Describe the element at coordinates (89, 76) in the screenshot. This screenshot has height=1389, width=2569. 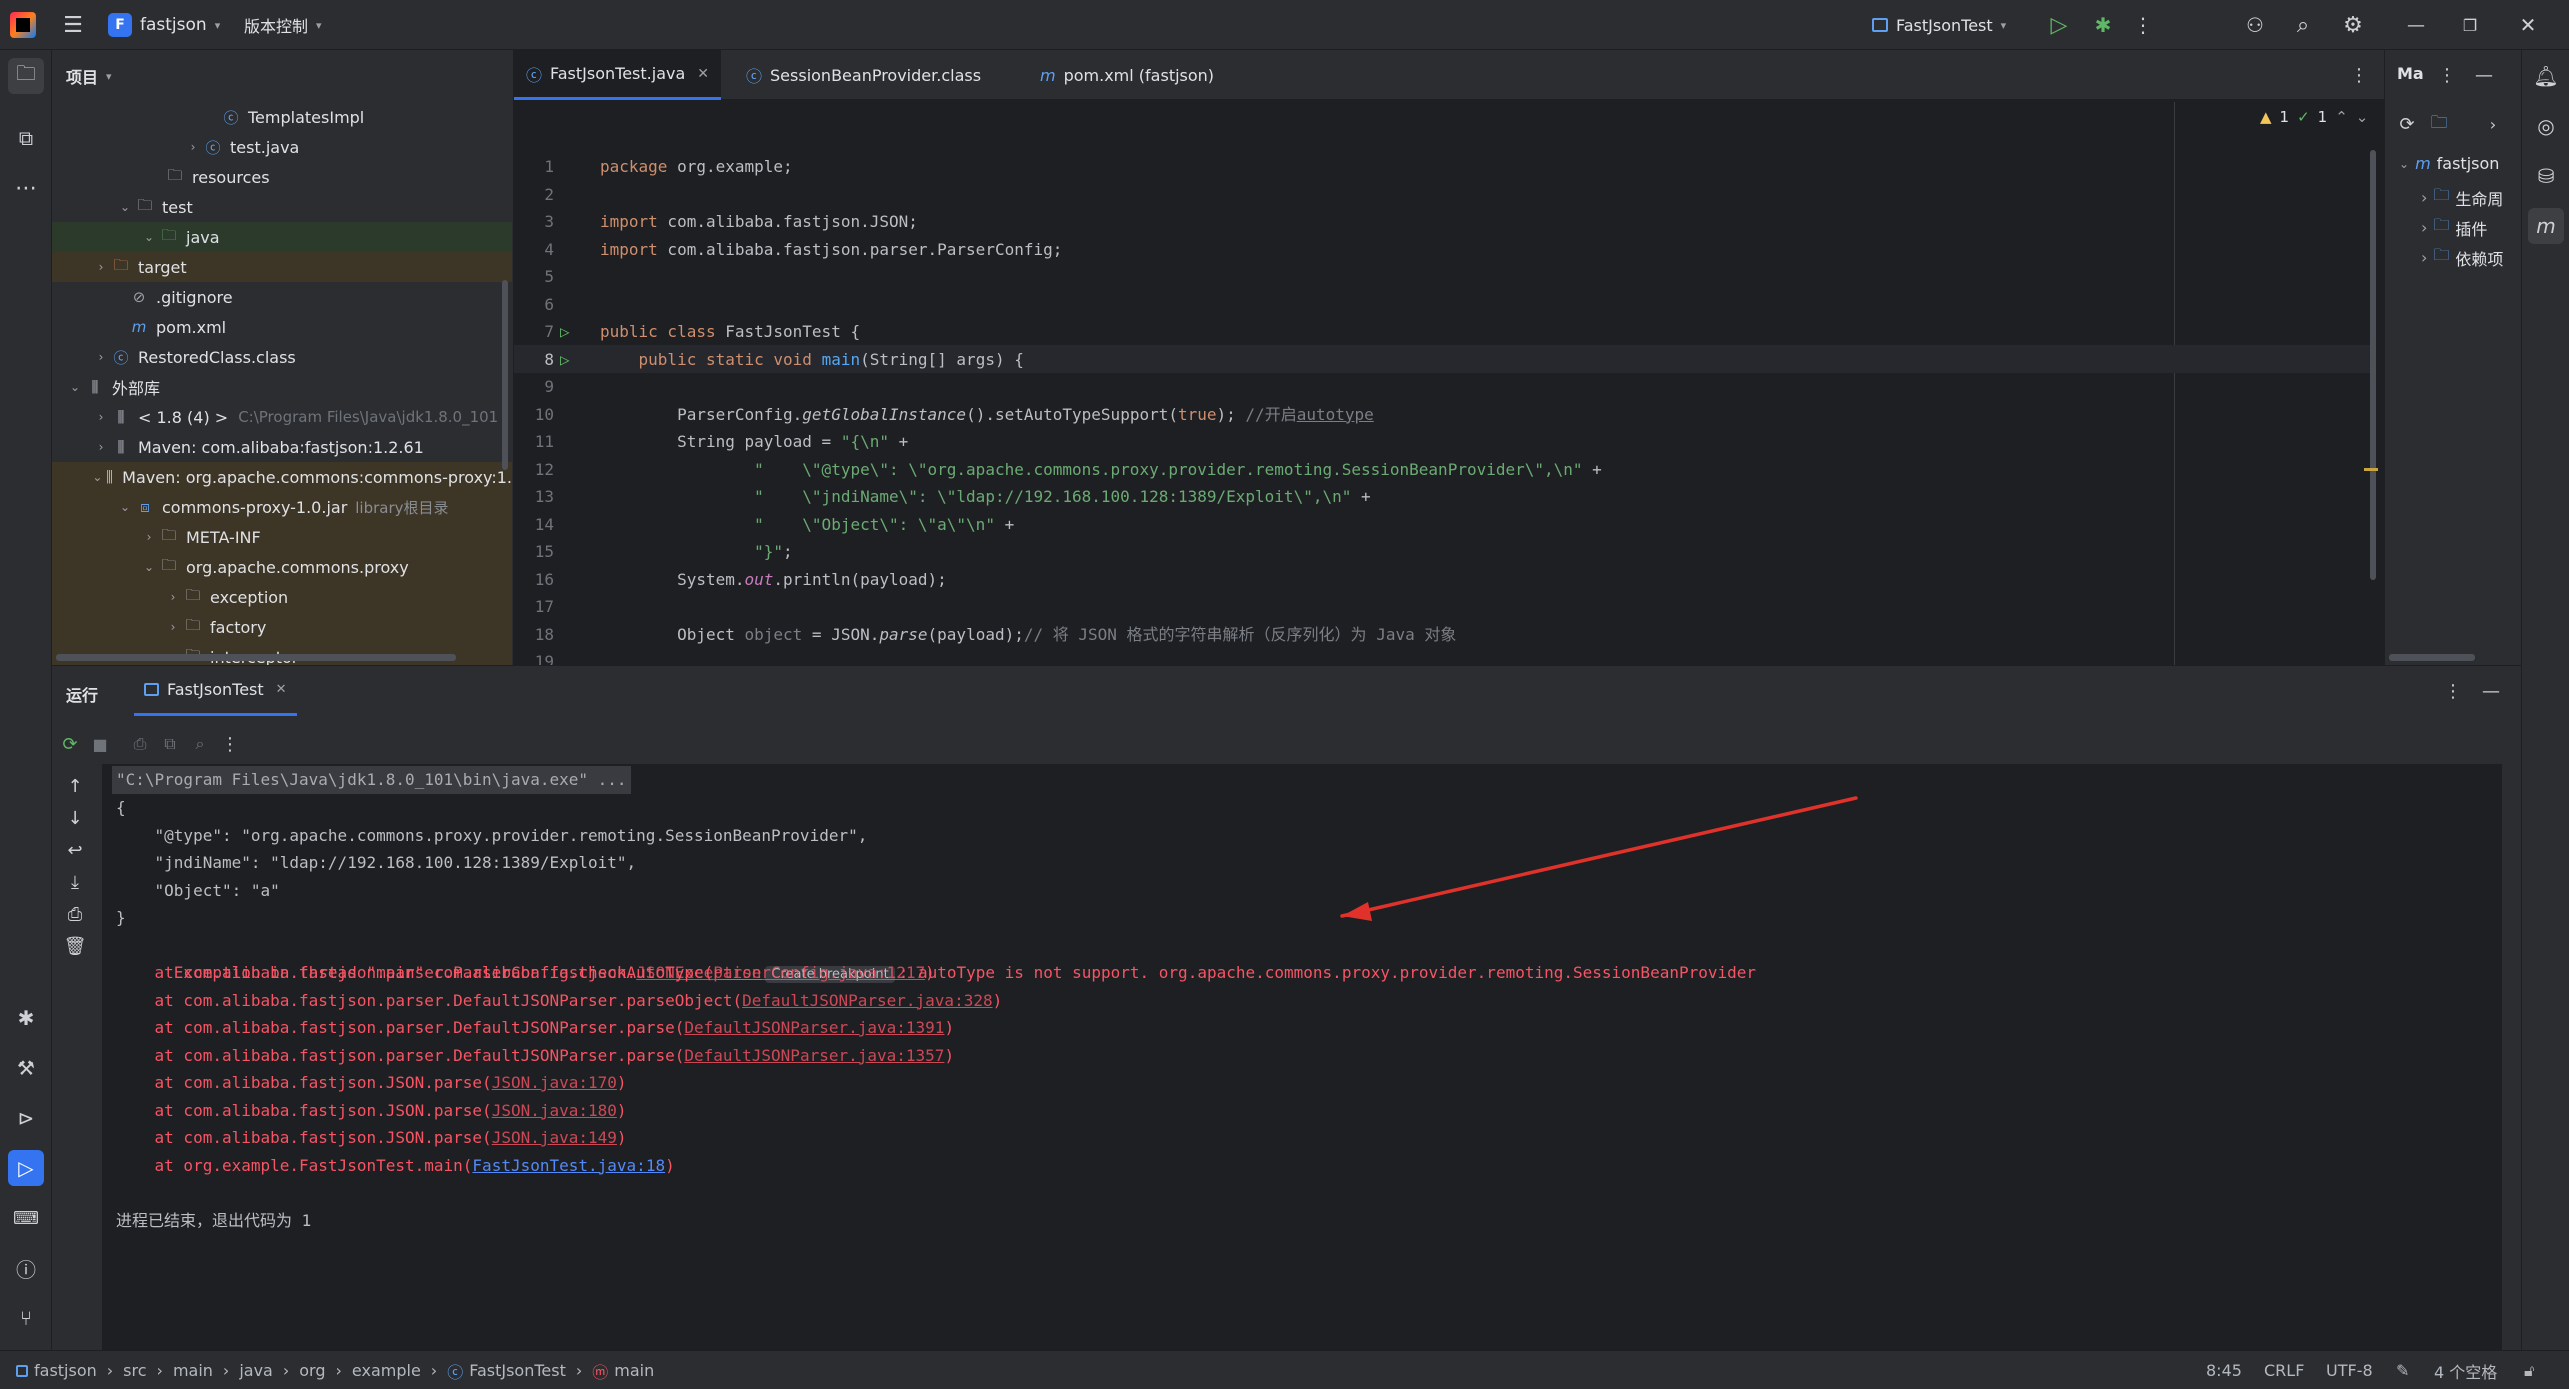
I see `project-panel-header: 项目 ▾` at that location.